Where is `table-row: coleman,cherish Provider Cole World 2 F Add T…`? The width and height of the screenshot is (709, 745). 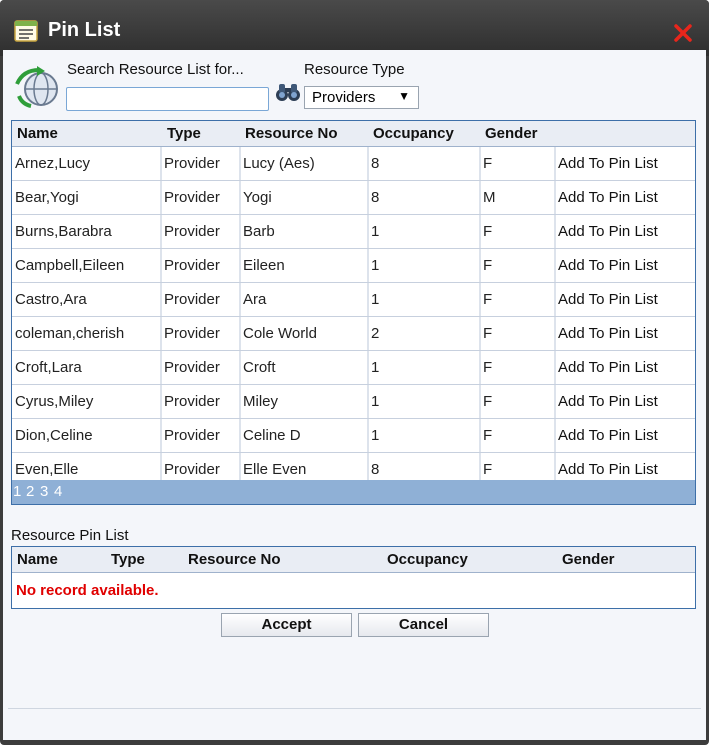 table-row: coleman,cherish Provider Cole World 2 F Add T… is located at coordinates (353, 334).